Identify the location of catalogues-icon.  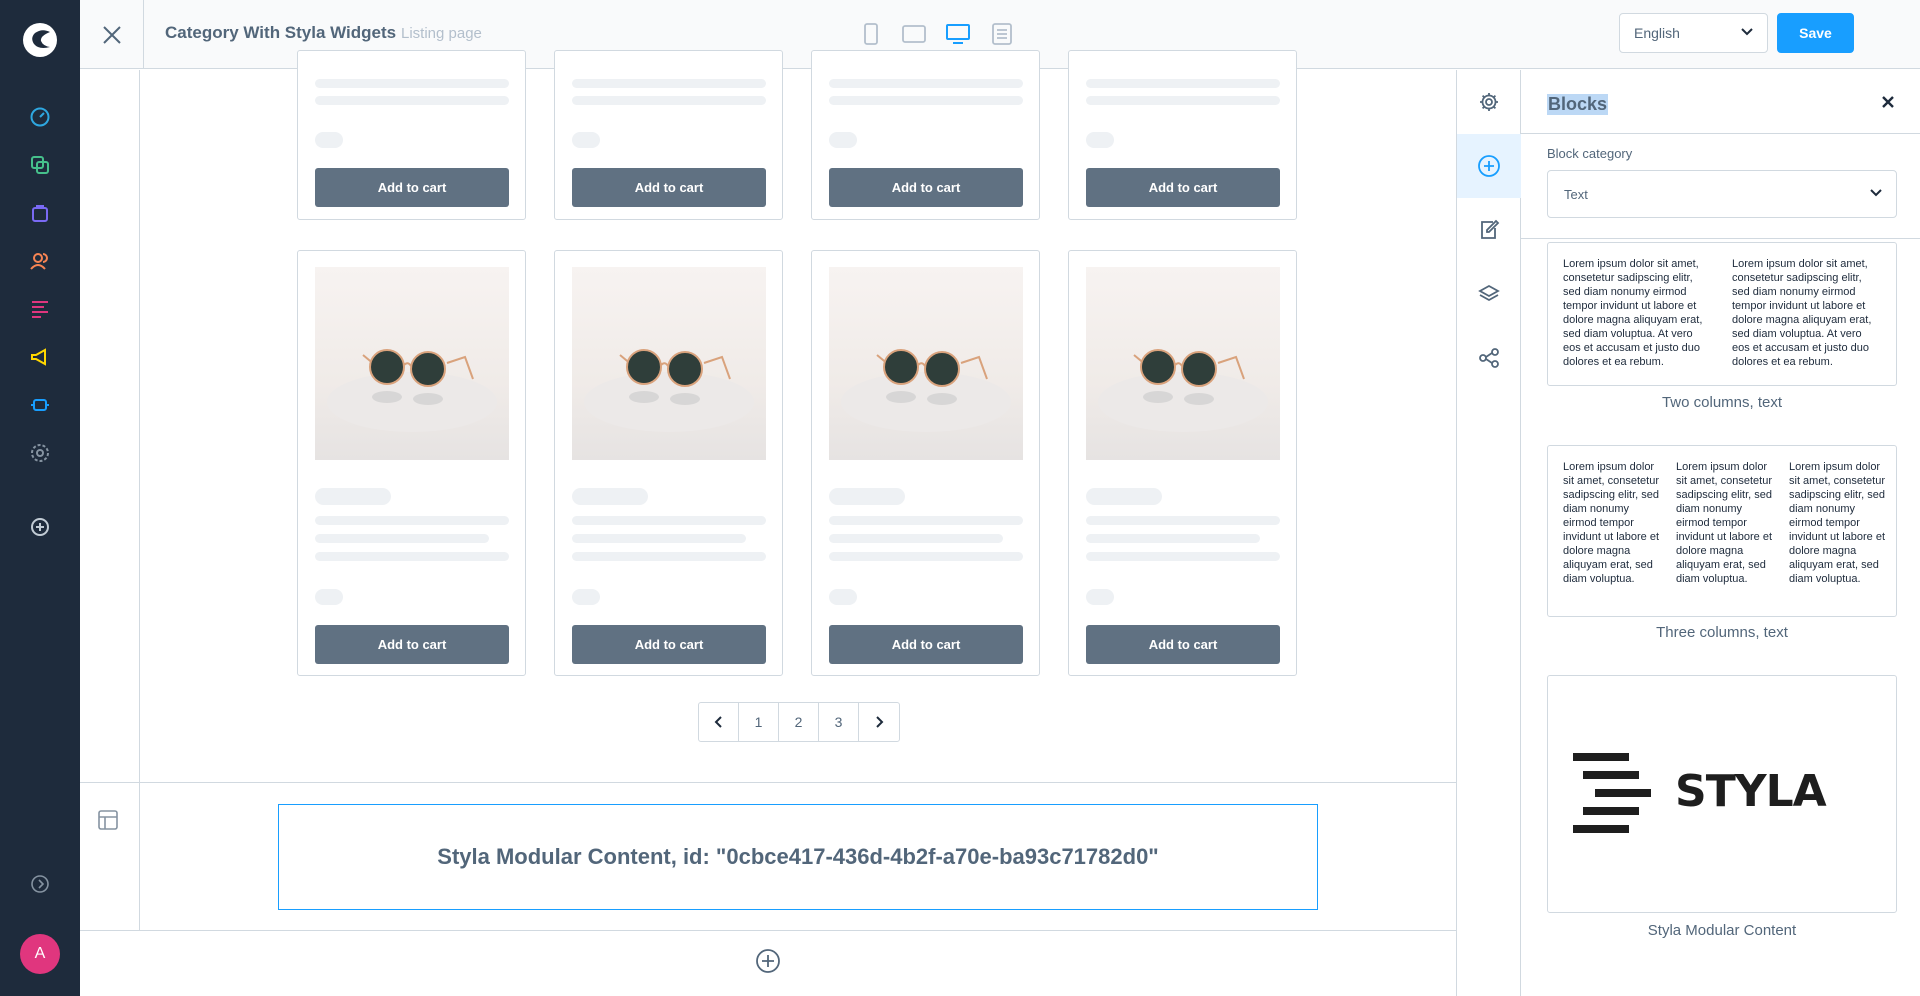
(40, 165).